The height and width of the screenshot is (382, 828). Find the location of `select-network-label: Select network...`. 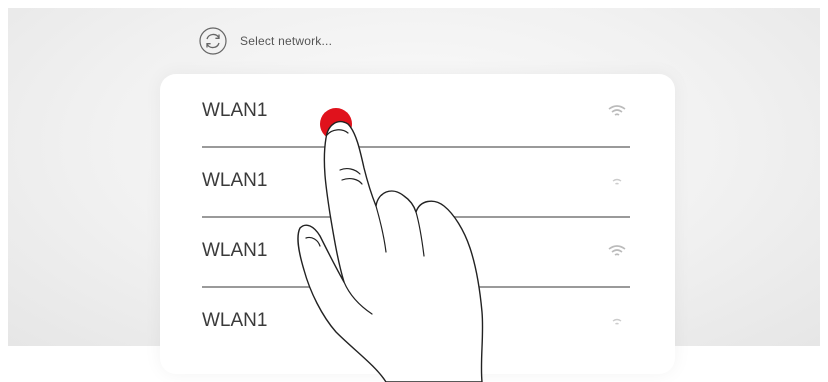

select-network-label: Select network... is located at coordinates (286, 41).